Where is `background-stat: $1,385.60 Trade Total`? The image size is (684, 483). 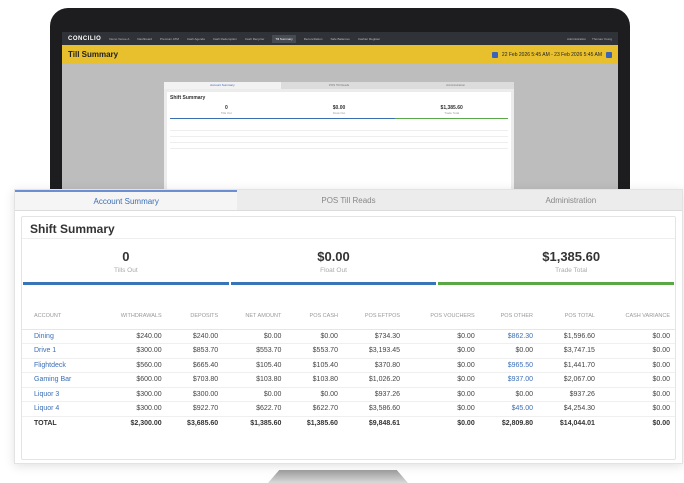
background-stat: $1,385.60 Trade Total is located at coordinates (452, 112).